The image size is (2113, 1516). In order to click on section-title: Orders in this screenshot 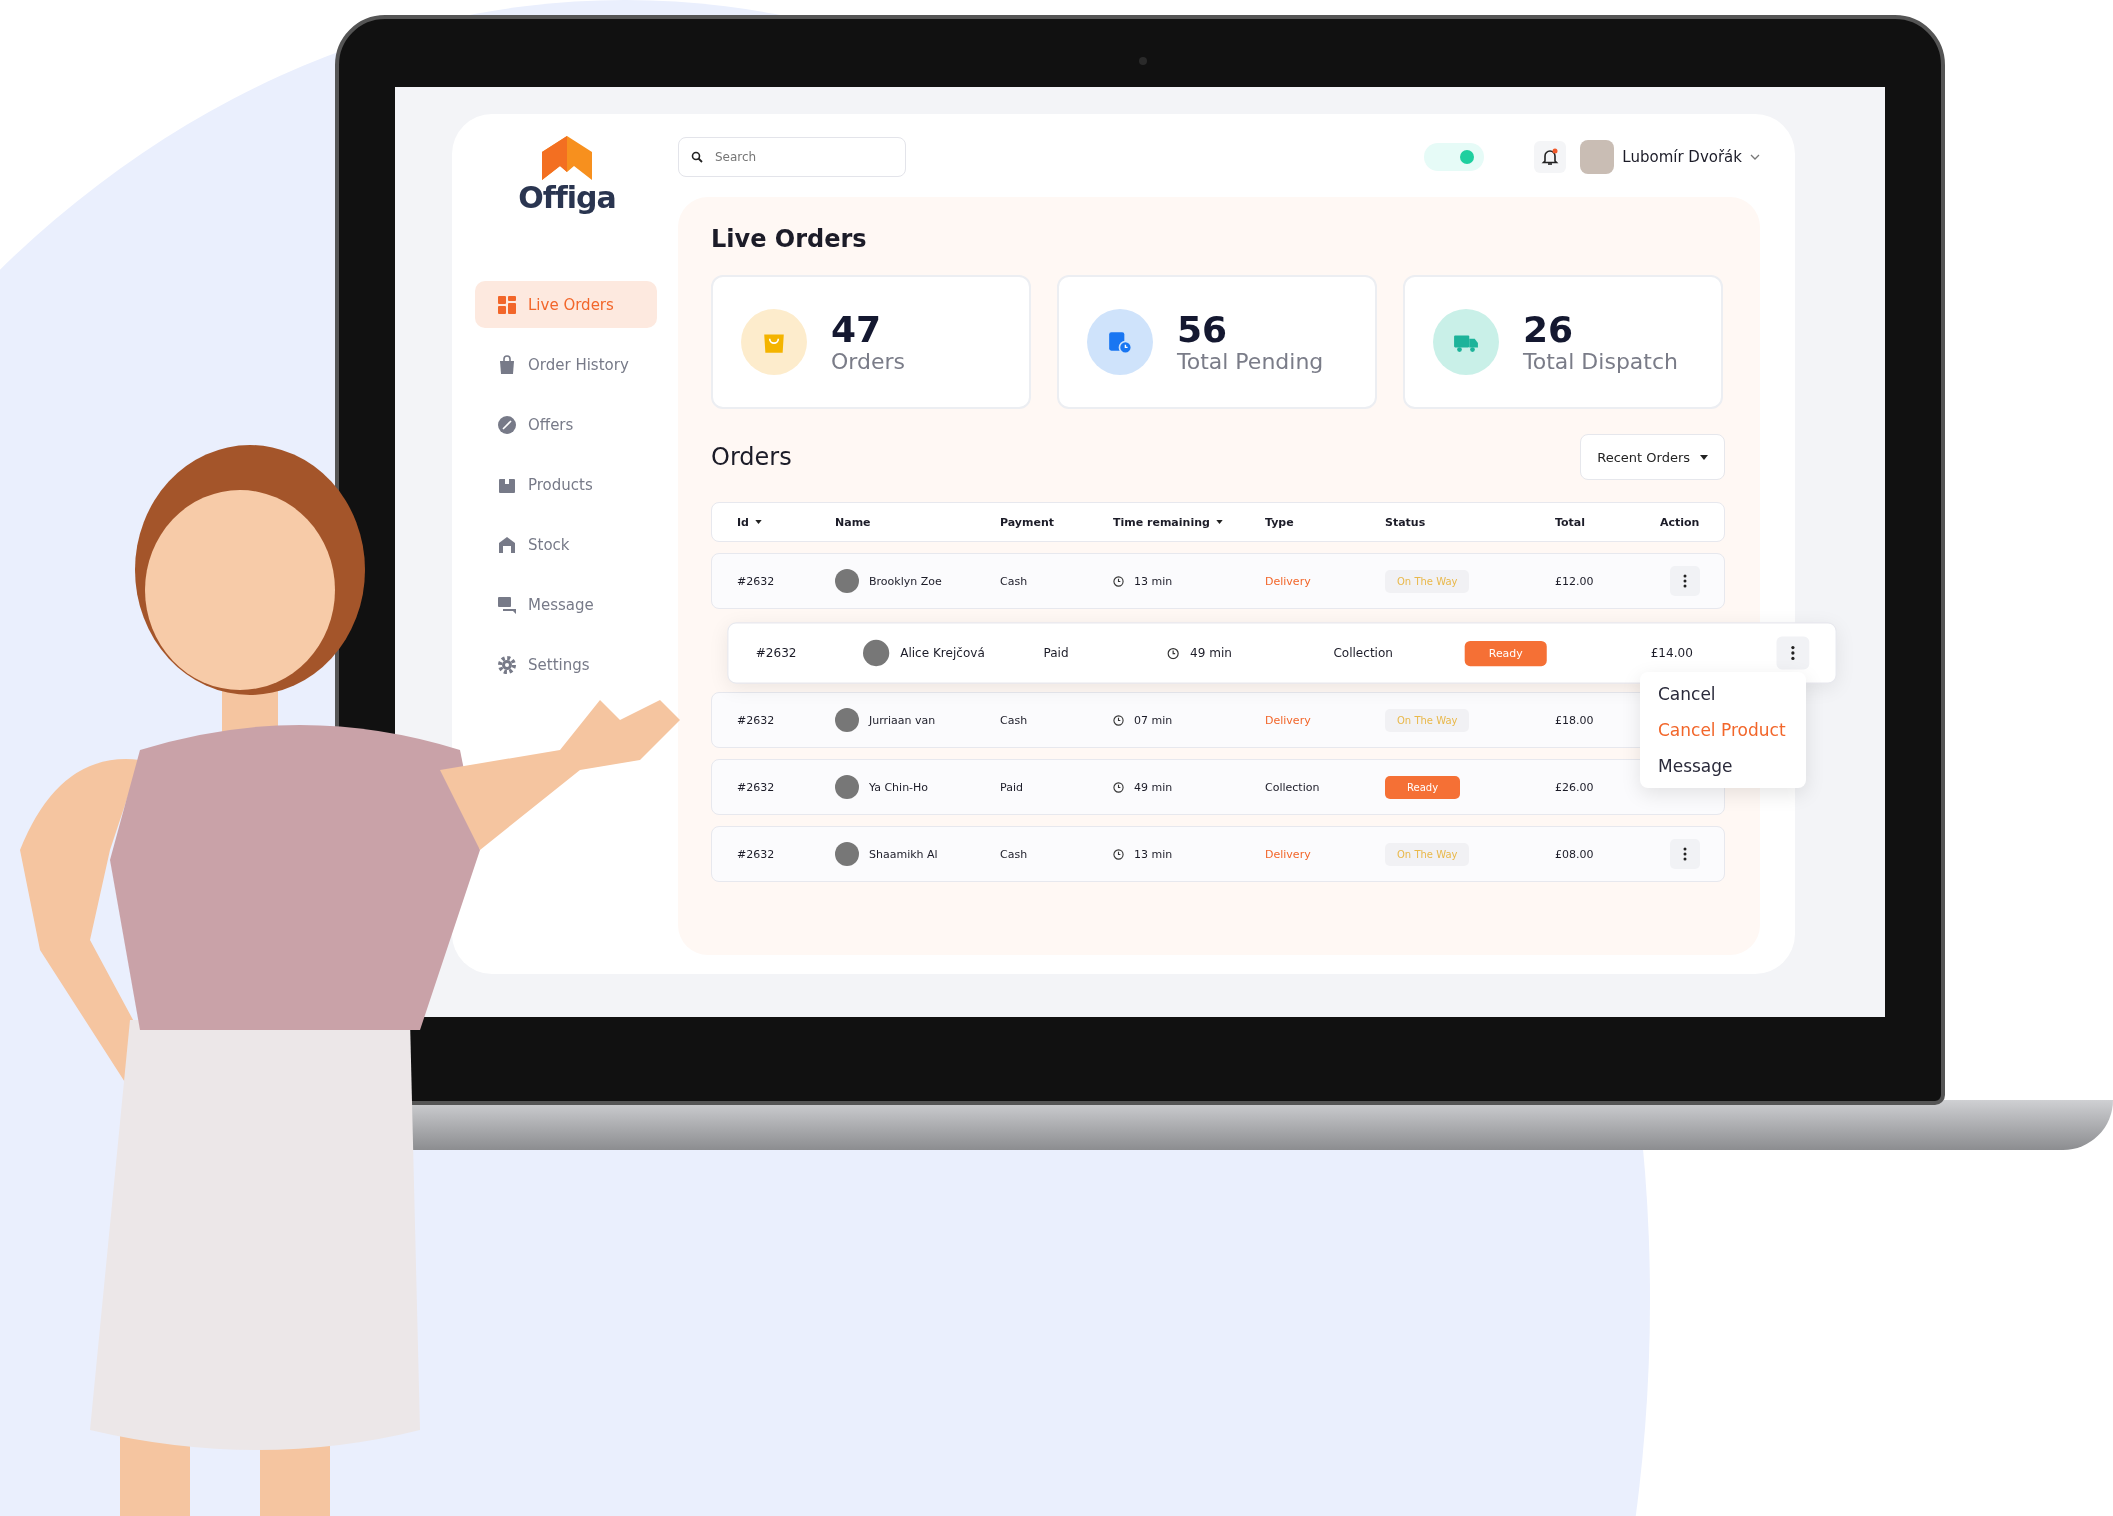, I will do `click(751, 457)`.